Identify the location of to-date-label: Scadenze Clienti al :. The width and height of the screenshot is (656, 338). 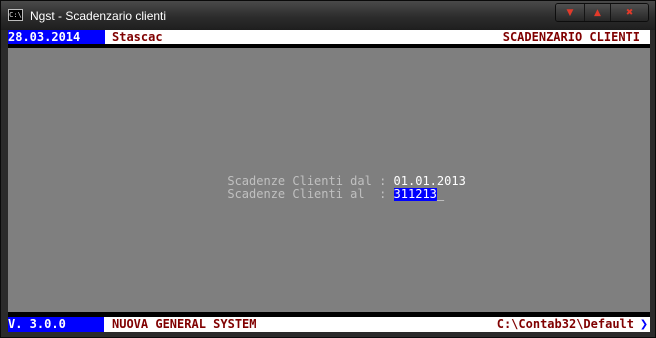
(307, 194).